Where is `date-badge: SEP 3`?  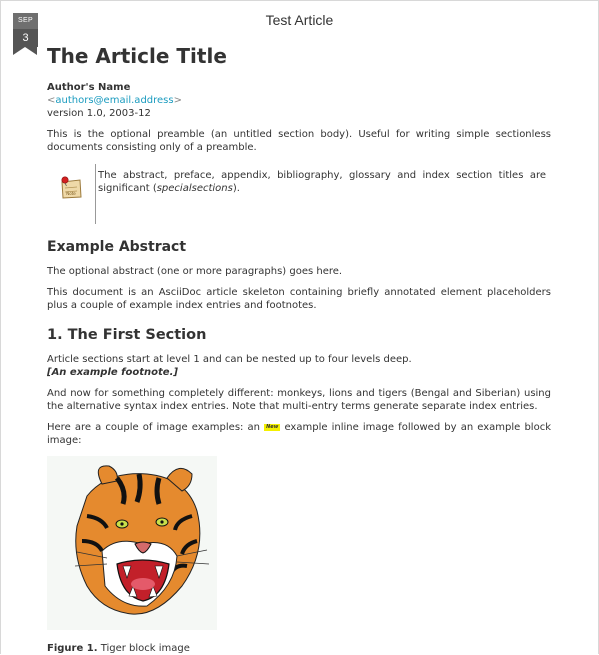 date-badge: SEP 3 is located at coordinates (25, 34).